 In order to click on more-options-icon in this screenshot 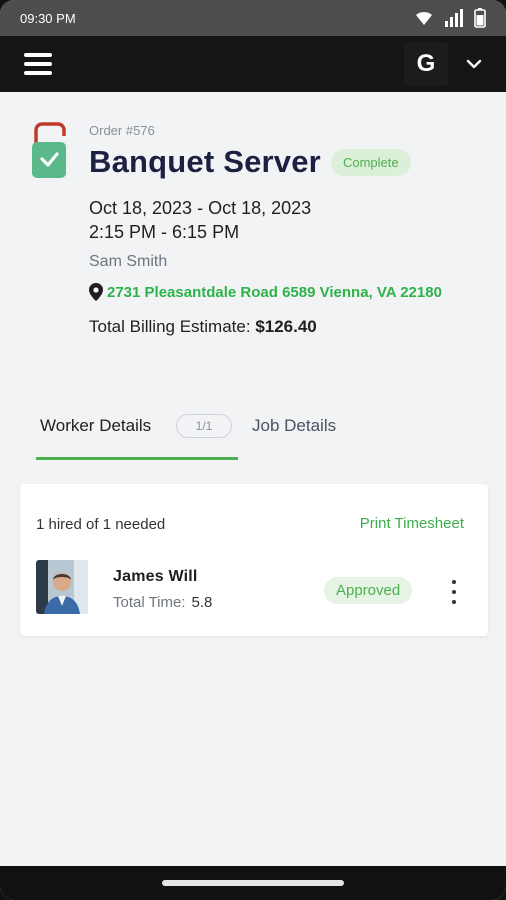, I will do `click(454, 592)`.